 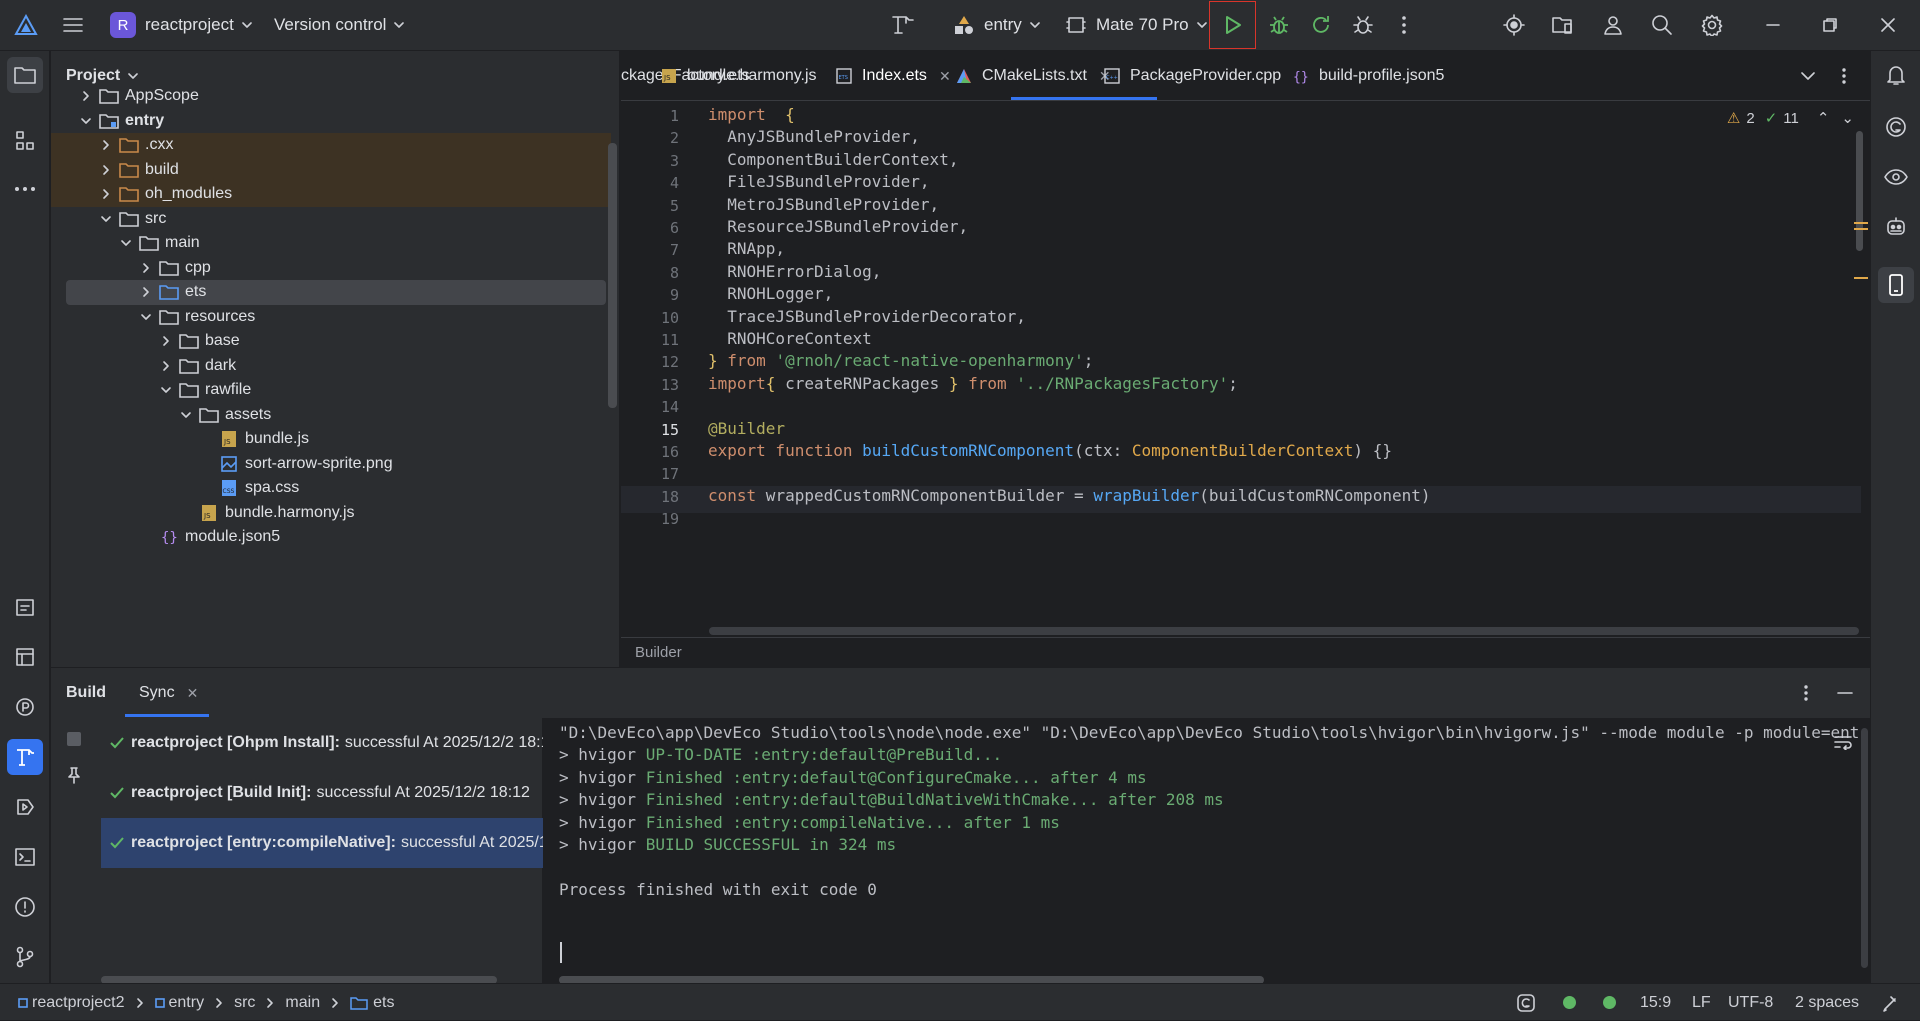 I want to click on editor-tab: ETS Index.ets ✕, so click(x=893, y=76).